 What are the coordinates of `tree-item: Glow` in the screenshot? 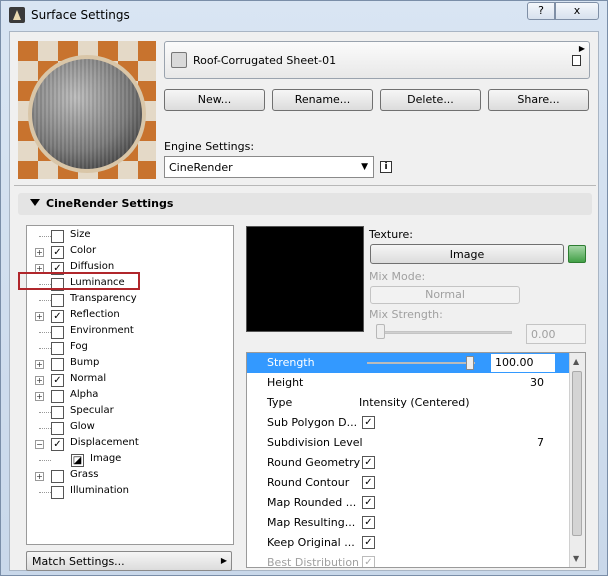 It's located at (127, 428).